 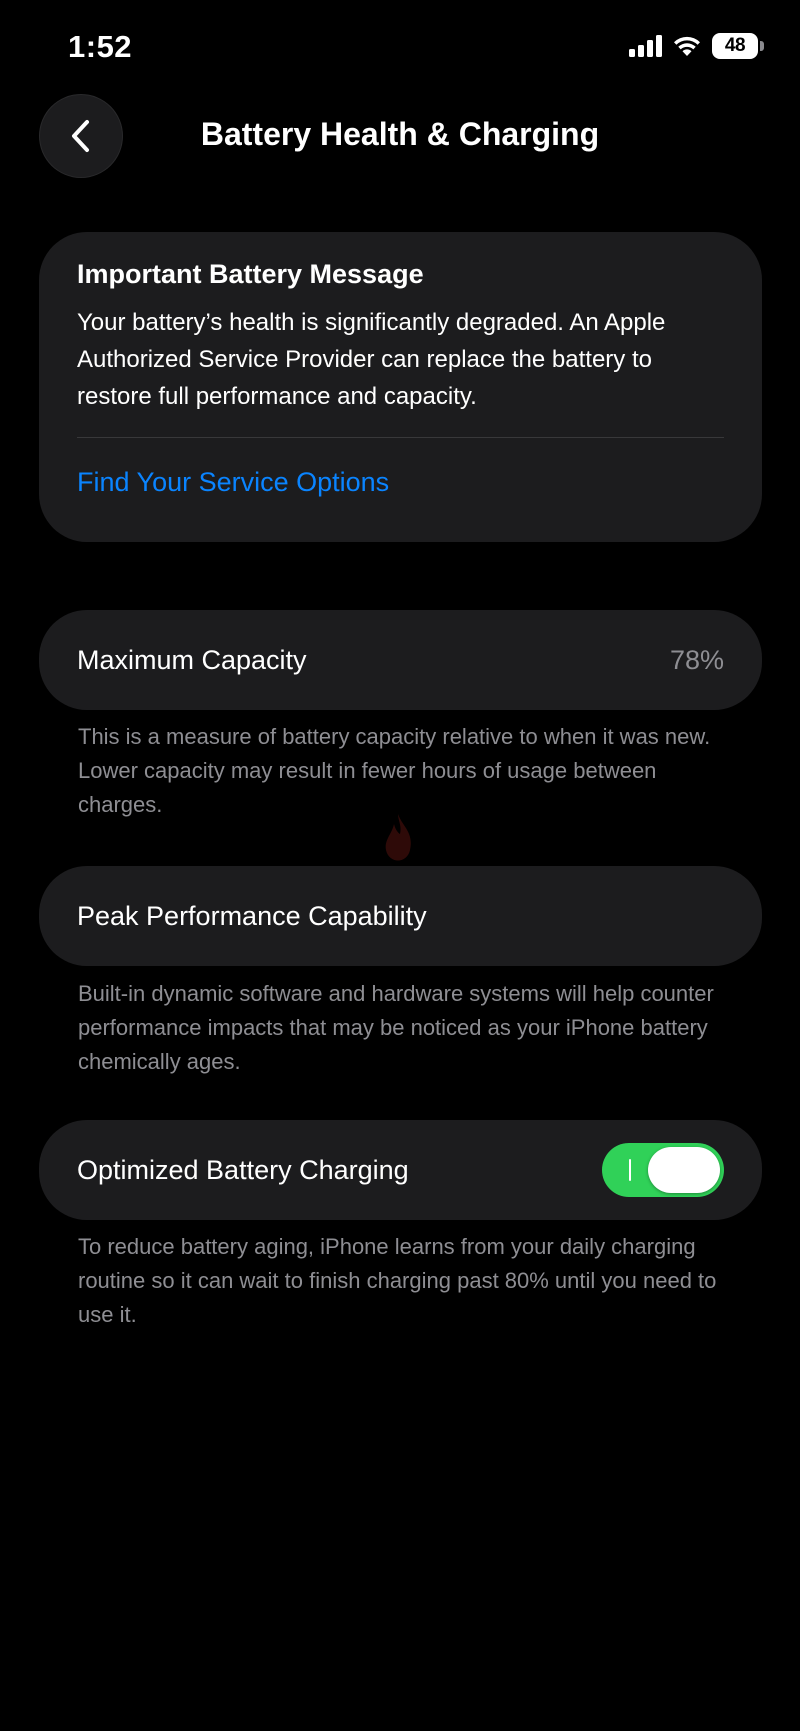 I want to click on toggle-on-indicator, so click(x=630, y=1170).